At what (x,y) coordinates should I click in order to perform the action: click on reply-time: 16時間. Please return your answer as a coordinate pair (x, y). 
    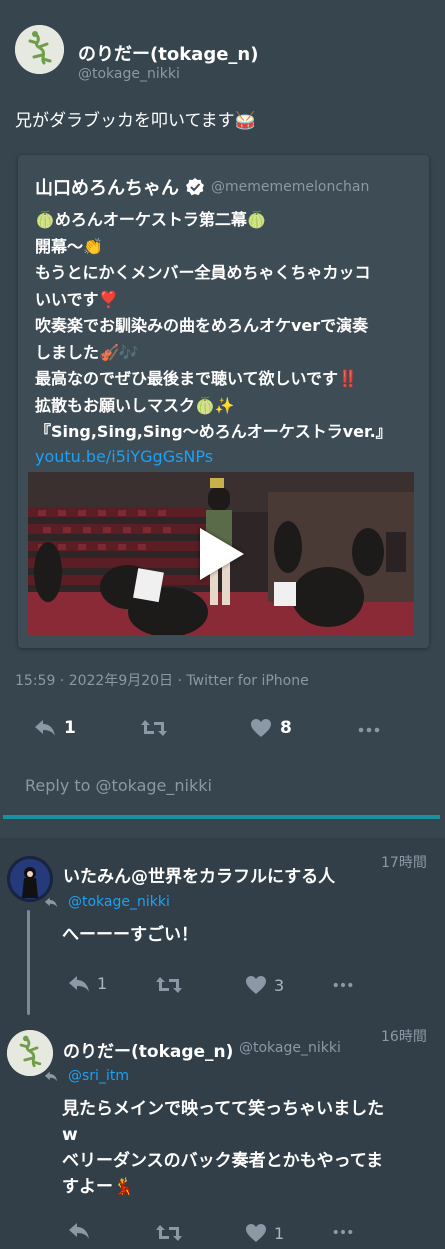
    Looking at the image, I should click on (404, 1037).